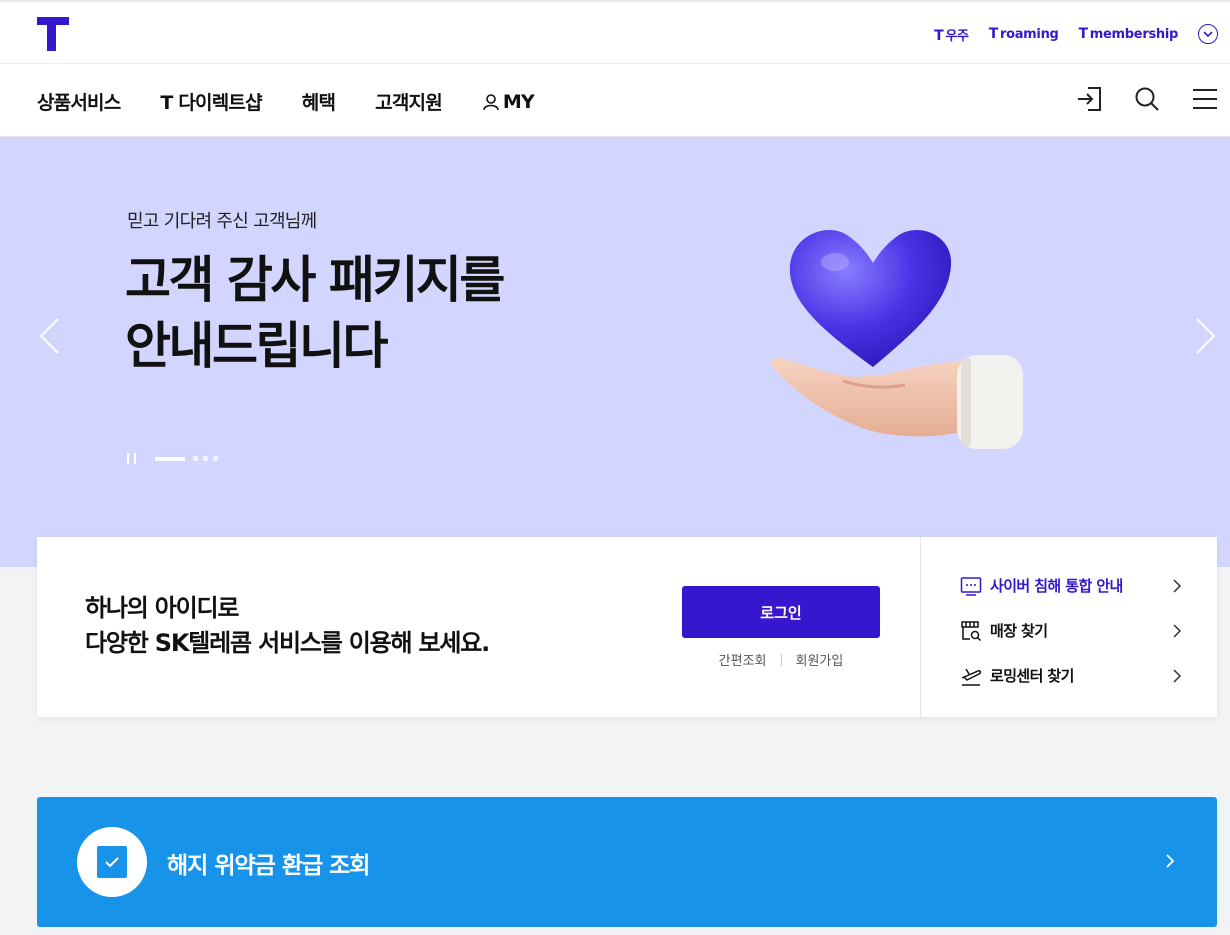 Image resolution: width=1230 pixels, height=935 pixels. What do you see at coordinates (615, 32) in the screenshot?
I see `top-utility-bar: T 우주 Troaming Tmembership` at bounding box center [615, 32].